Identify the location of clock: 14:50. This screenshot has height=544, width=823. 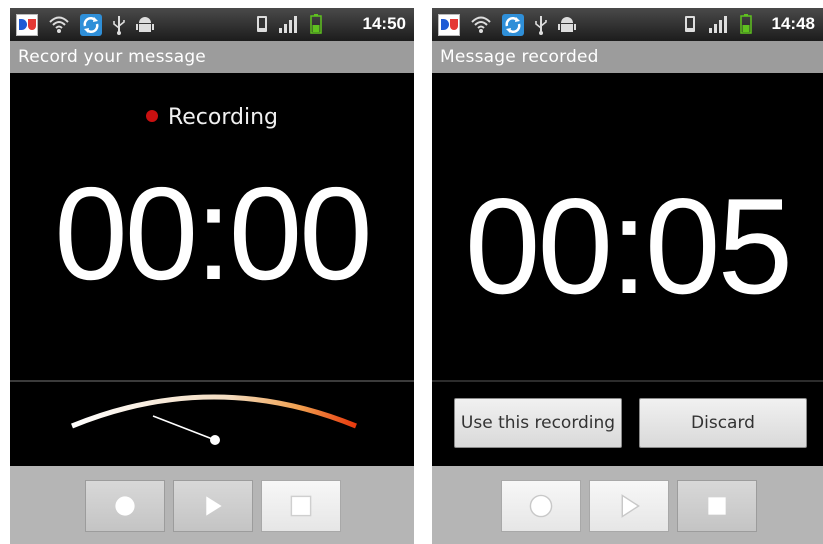
(384, 23).